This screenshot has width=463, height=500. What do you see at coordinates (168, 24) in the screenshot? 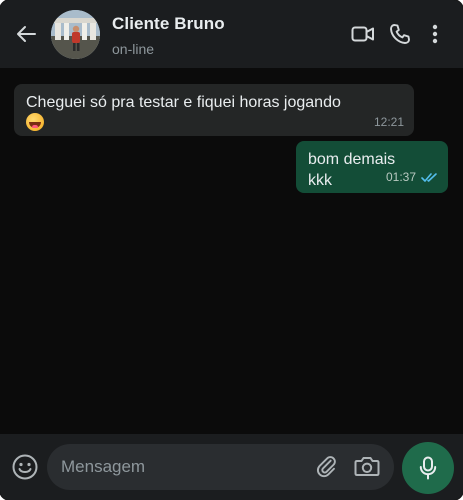
I see `contact-name: Cliente Bruno` at bounding box center [168, 24].